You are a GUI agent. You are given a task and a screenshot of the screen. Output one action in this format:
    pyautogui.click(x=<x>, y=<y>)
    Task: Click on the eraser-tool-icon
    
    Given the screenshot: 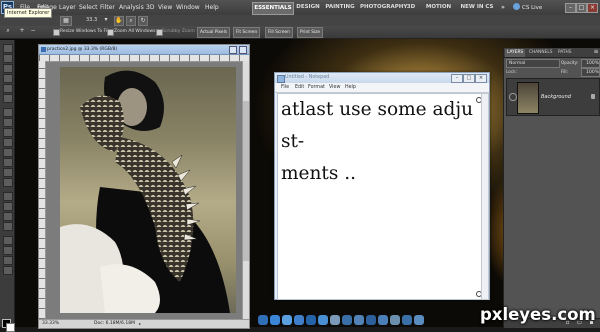 What is the action you would take?
    pyautogui.click(x=8, y=152)
    